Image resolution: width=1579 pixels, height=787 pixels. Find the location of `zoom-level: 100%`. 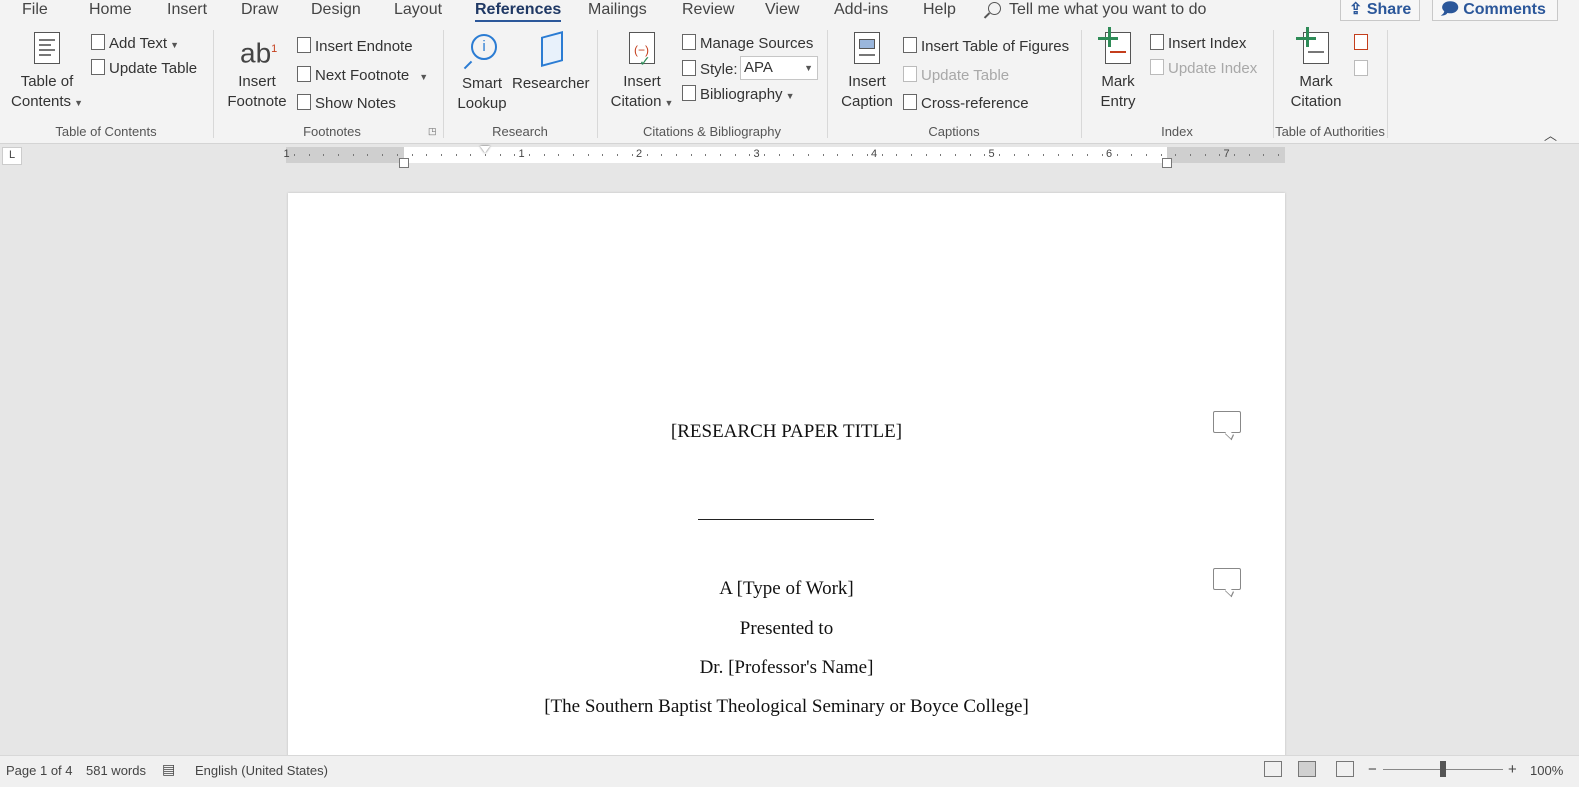

zoom-level: 100% is located at coordinates (1546, 770).